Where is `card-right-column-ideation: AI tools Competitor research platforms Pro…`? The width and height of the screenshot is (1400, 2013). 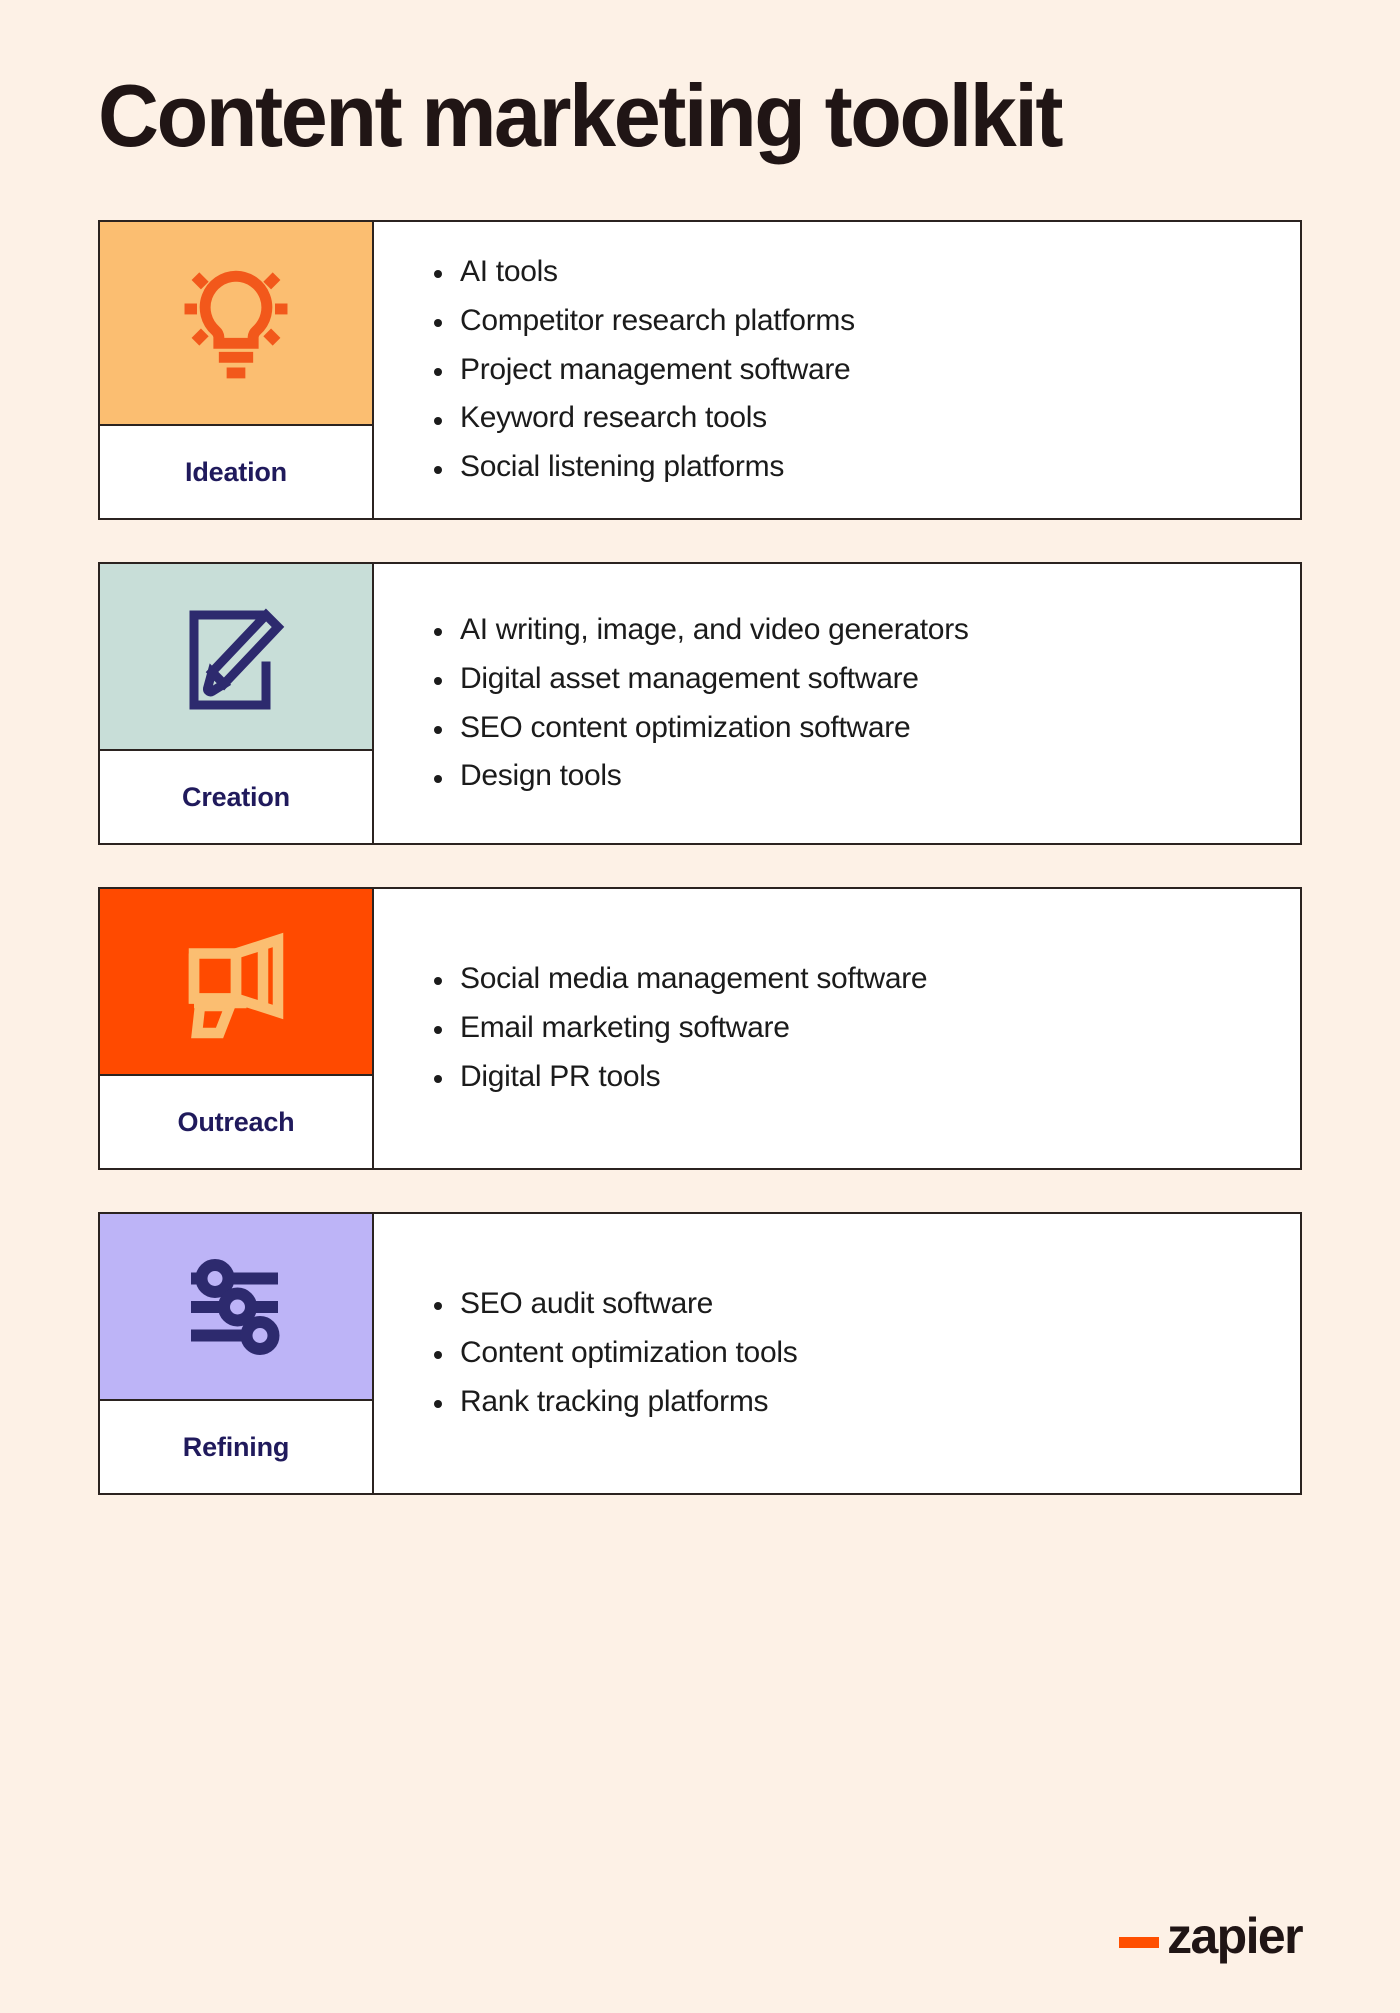 card-right-column-ideation: AI tools Competitor research platforms Pro… is located at coordinates (837, 370).